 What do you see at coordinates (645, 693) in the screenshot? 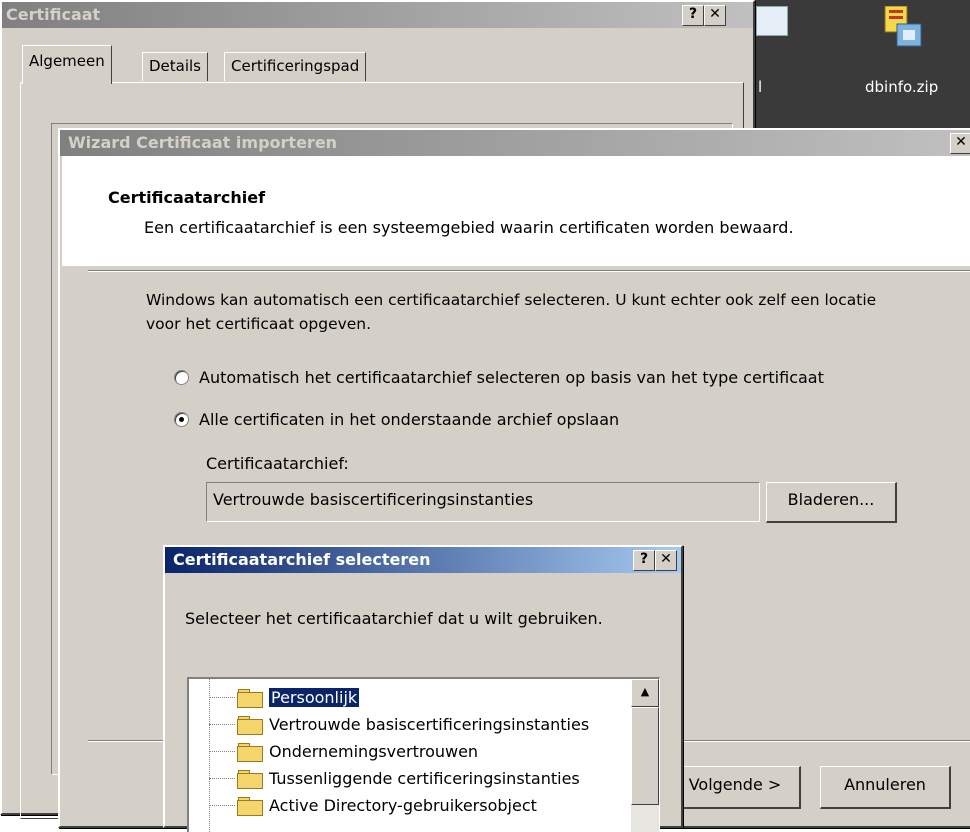
I see `scroll-up-icon: ▲` at bounding box center [645, 693].